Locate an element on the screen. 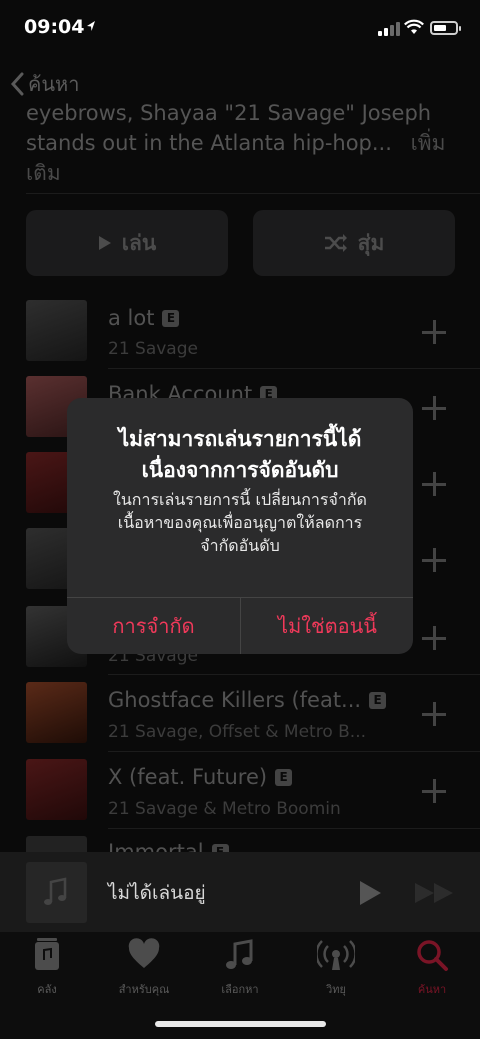 The width and height of the screenshot is (480, 1039). back-button: ค้นหา is located at coordinates (44, 84).